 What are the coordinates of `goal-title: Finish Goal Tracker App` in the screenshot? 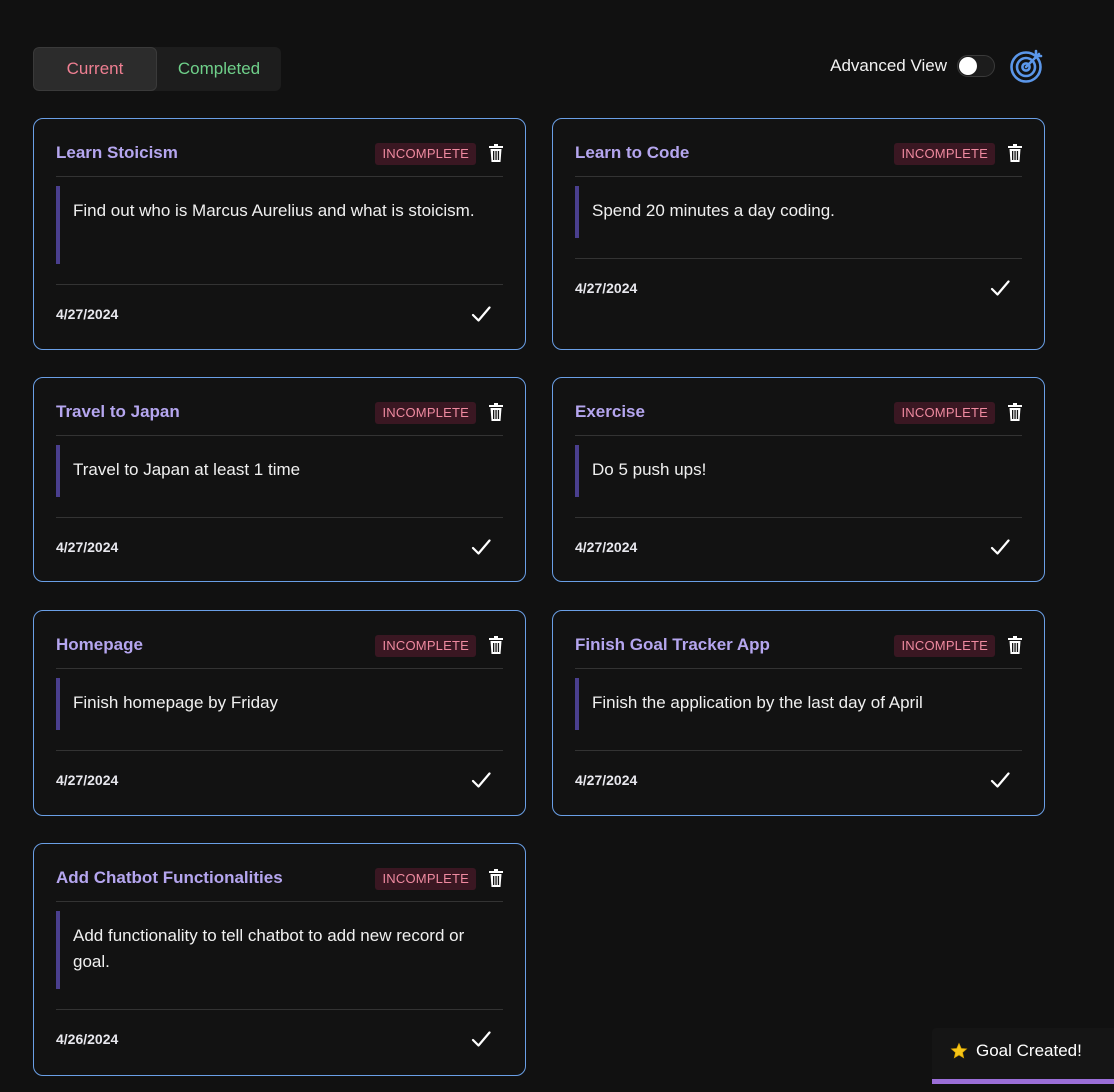 It's located at (672, 644).